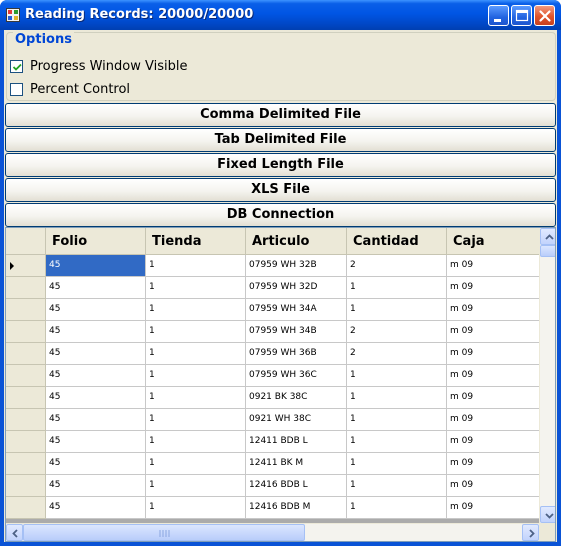 This screenshot has height=546, width=561. I want to click on scroll-right-button, so click(530, 532).